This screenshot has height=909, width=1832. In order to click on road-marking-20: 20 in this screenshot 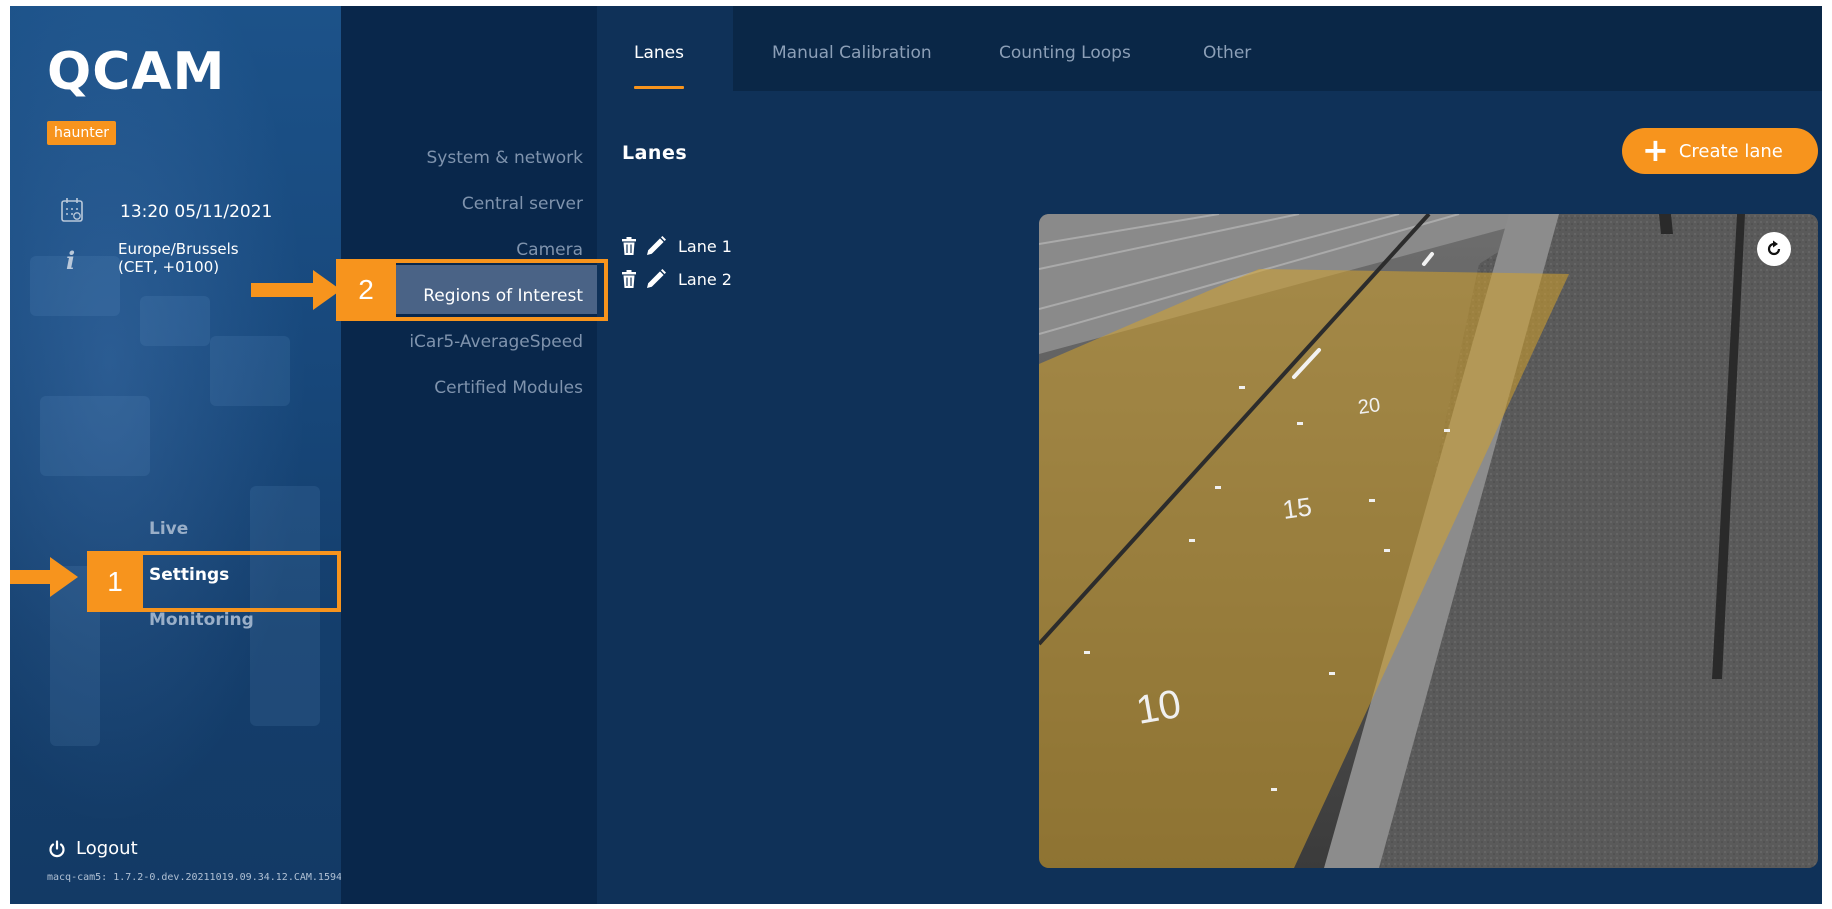, I will do `click(1369, 406)`.